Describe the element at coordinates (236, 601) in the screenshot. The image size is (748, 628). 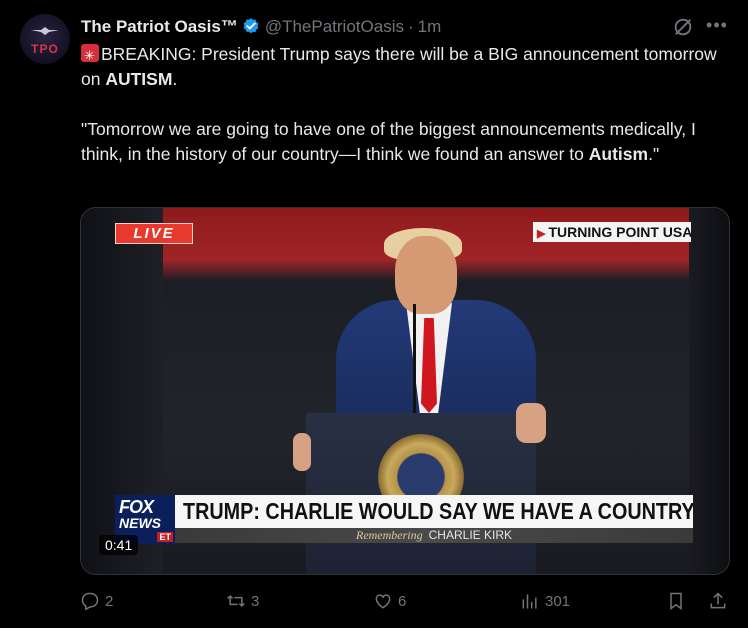
I see `repost-icon` at that location.